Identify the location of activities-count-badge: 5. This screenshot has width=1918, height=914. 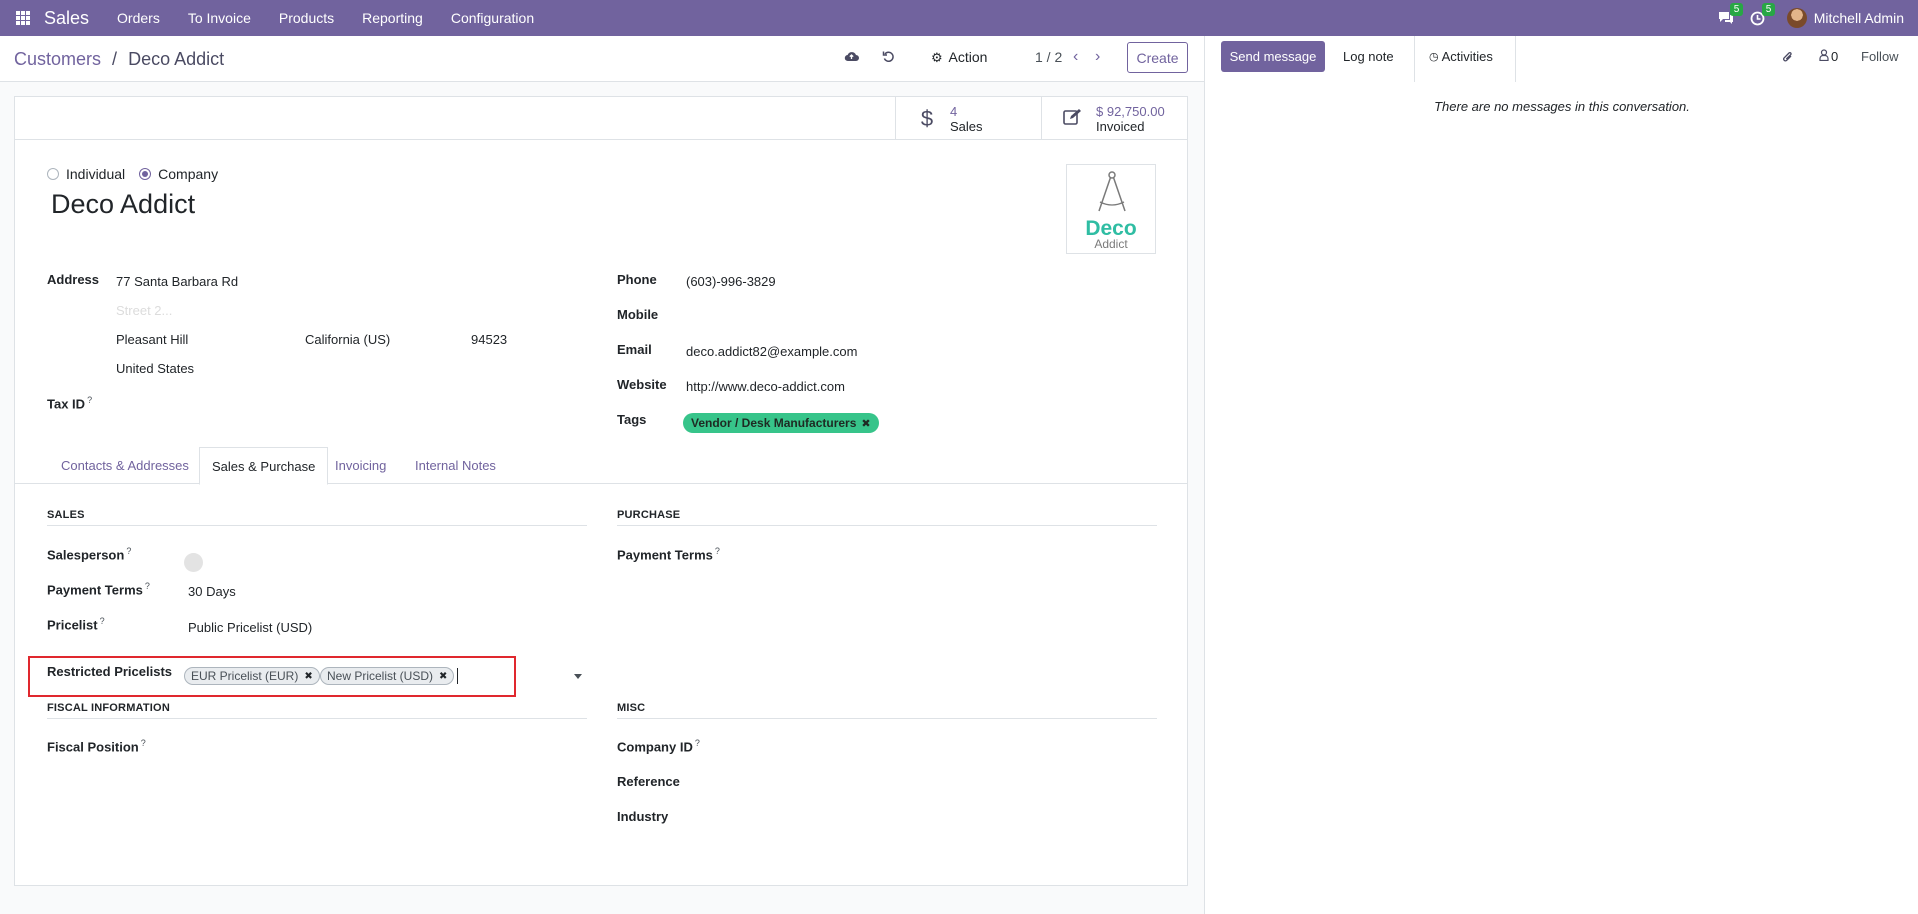
(1768, 9).